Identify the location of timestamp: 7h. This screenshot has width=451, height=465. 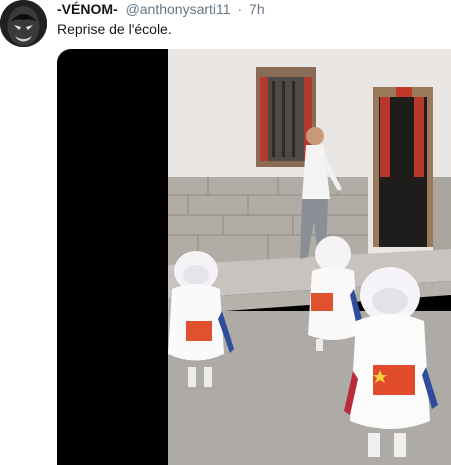
(257, 9).